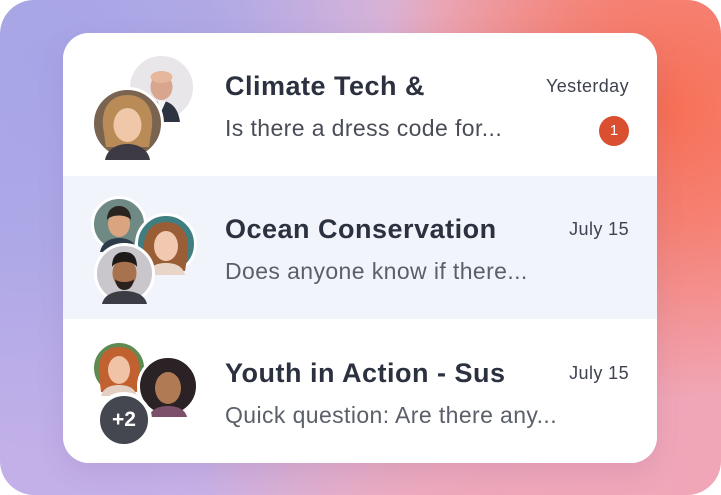 The image size is (721, 495). Describe the element at coordinates (365, 373) in the screenshot. I see `conversation-title: Youth in Action - Sus` at that location.